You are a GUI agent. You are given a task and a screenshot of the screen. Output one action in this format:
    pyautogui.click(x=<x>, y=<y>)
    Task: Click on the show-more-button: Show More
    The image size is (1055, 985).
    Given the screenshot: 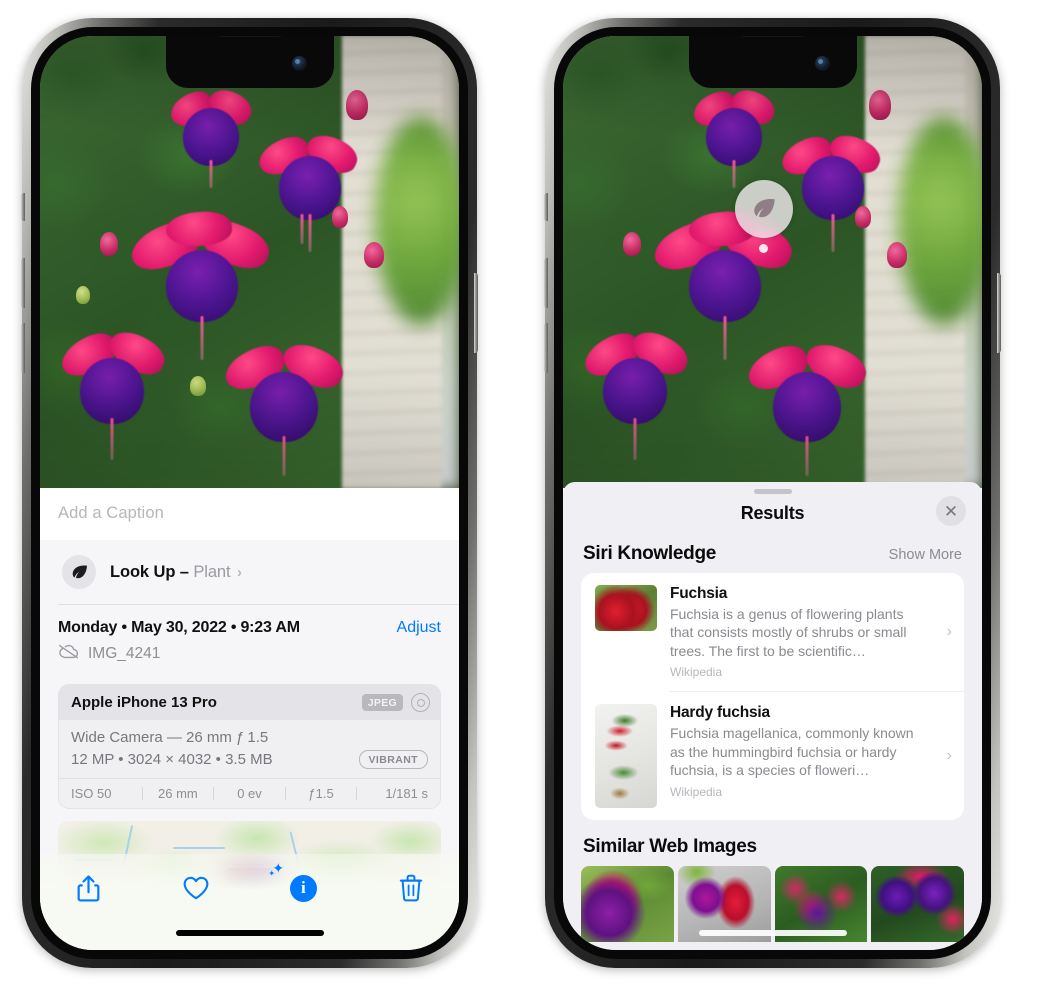 What is the action you would take?
    pyautogui.click(x=925, y=555)
    